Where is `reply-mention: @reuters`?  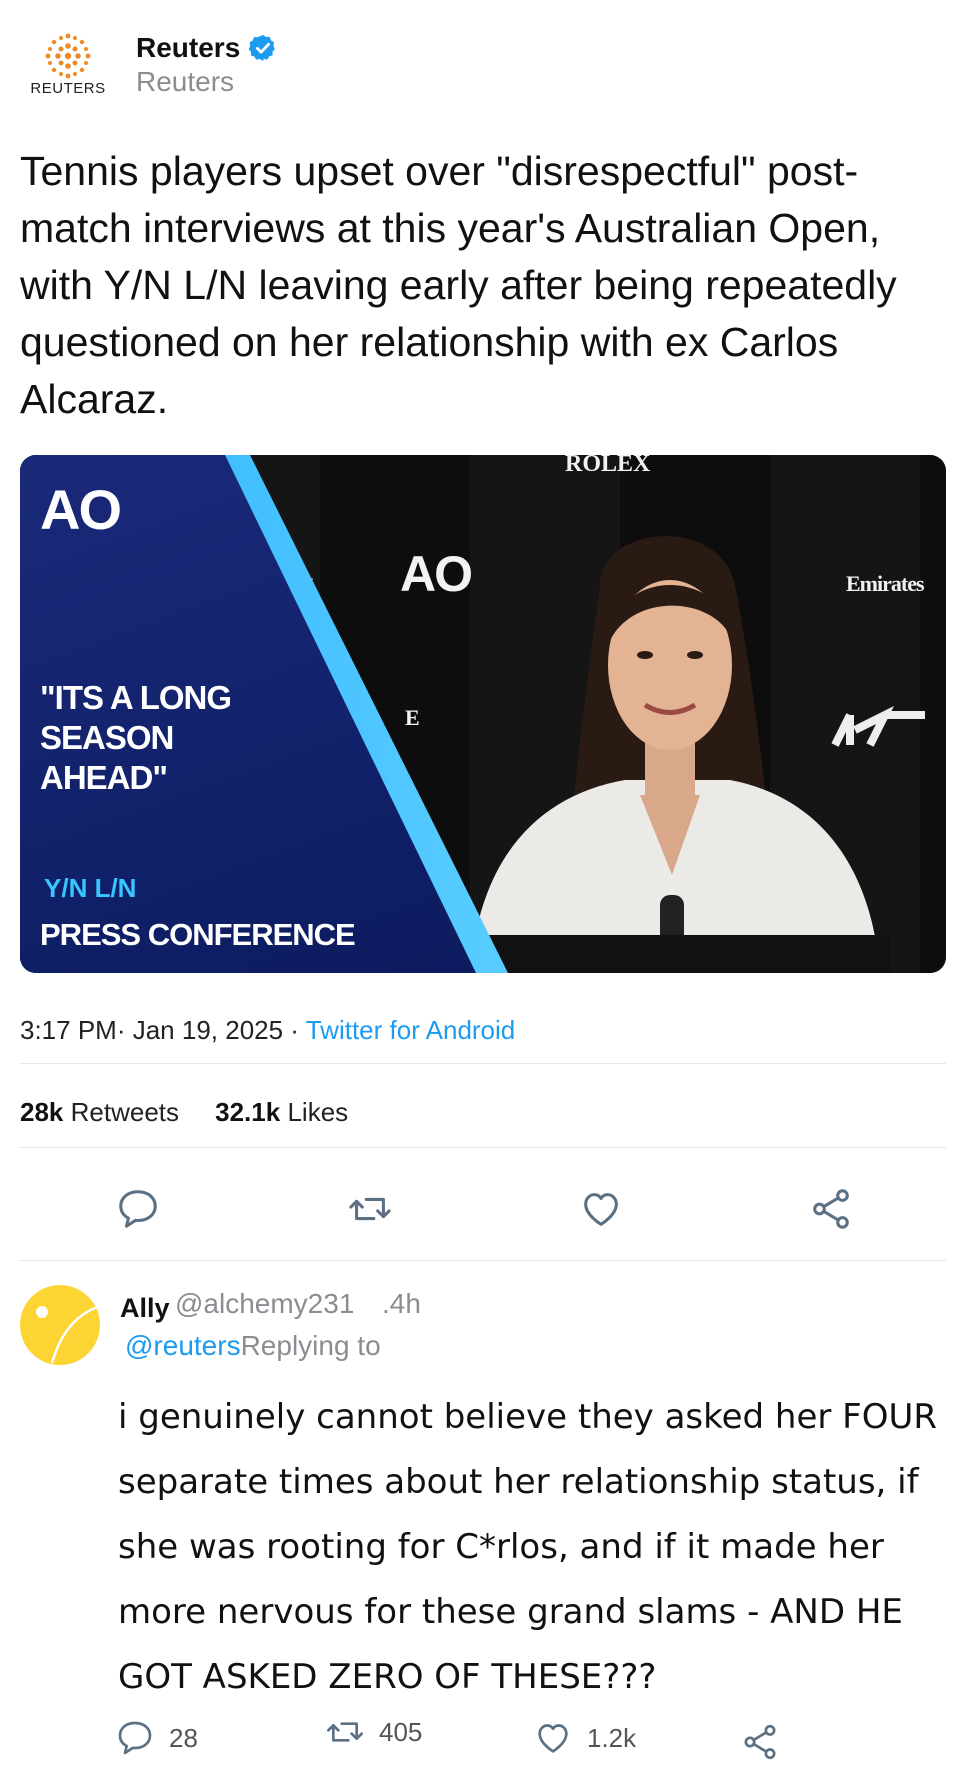 reply-mention: @reuters is located at coordinates (183, 1345).